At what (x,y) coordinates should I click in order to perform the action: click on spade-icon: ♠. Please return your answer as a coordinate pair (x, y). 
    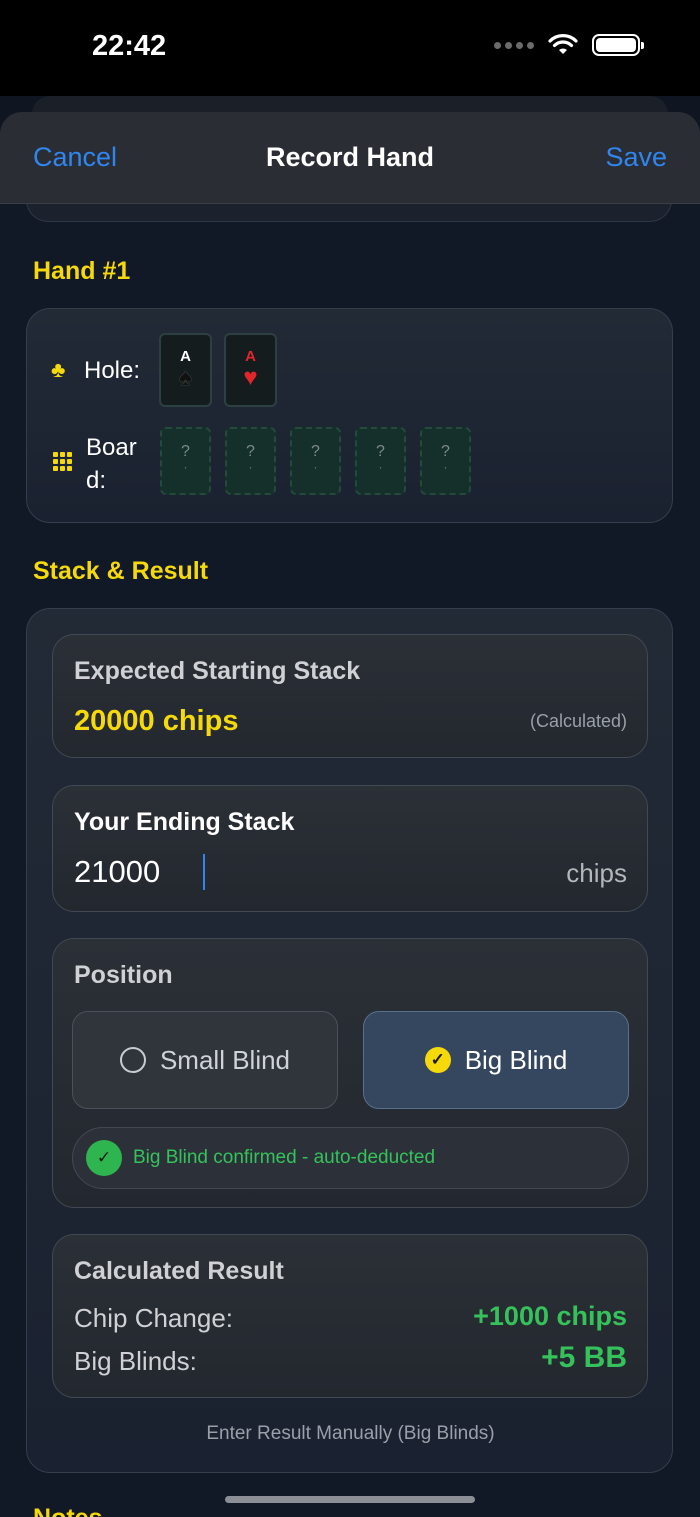
    Looking at the image, I should click on (185, 377).